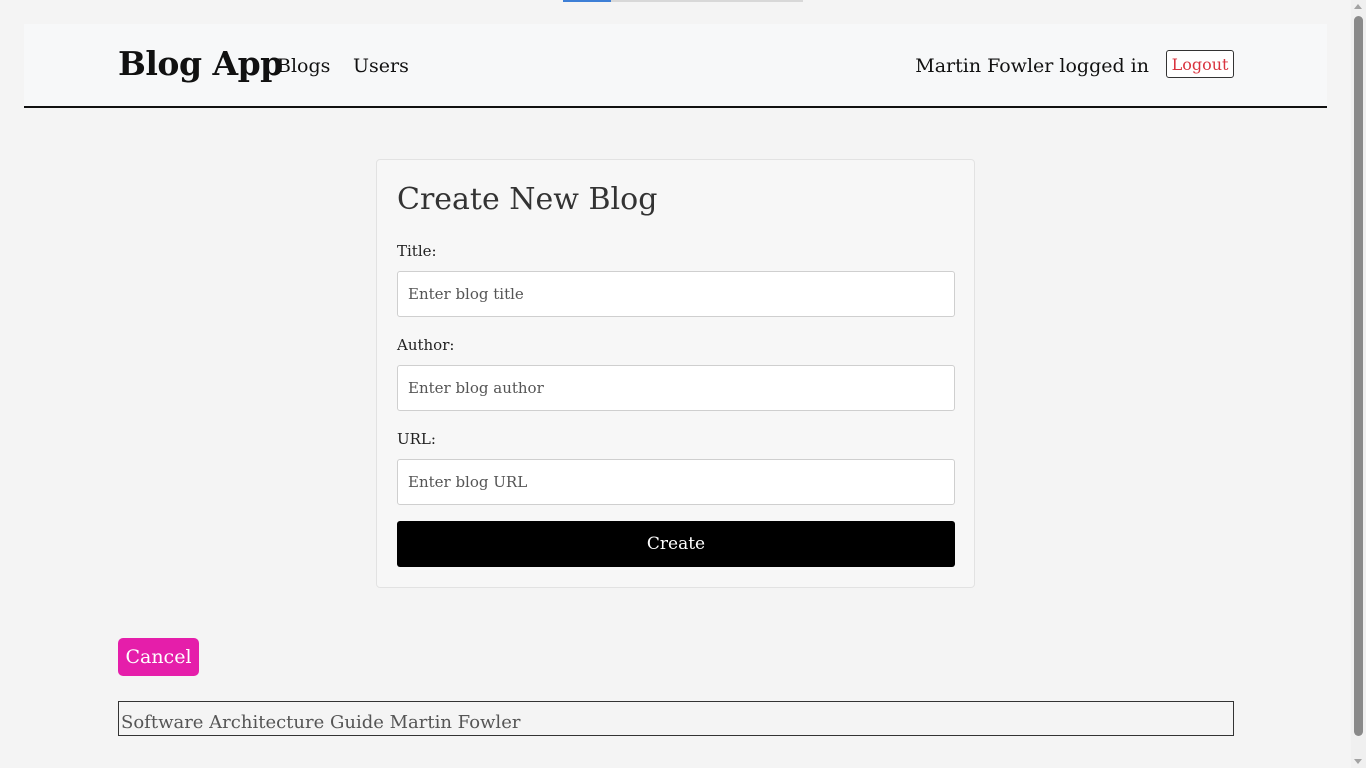 Image resolution: width=1366 pixels, height=768 pixels. Describe the element at coordinates (417, 251) in the screenshot. I see `title-label: Title:` at that location.